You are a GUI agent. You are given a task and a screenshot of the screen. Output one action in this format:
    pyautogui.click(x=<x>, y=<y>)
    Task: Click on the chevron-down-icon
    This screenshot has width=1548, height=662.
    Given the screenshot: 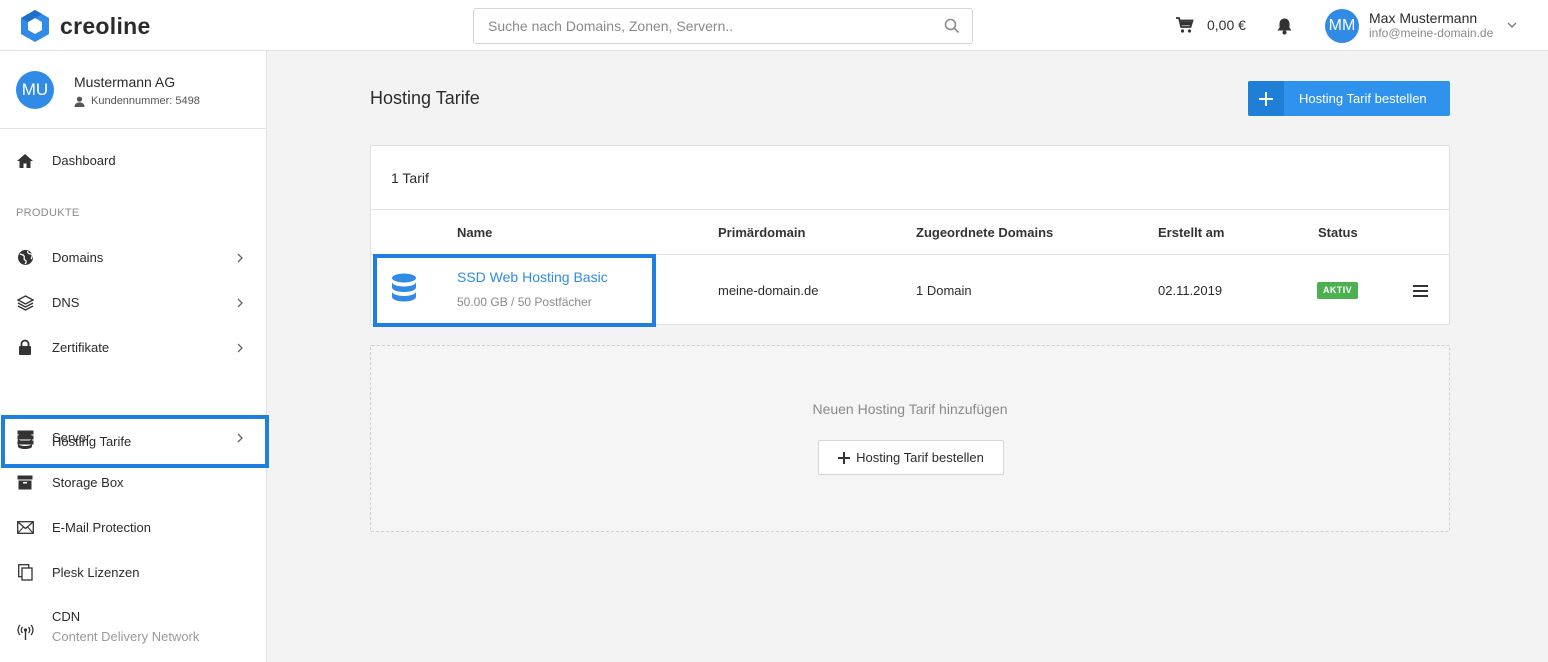 What is the action you would take?
    pyautogui.click(x=1512, y=25)
    